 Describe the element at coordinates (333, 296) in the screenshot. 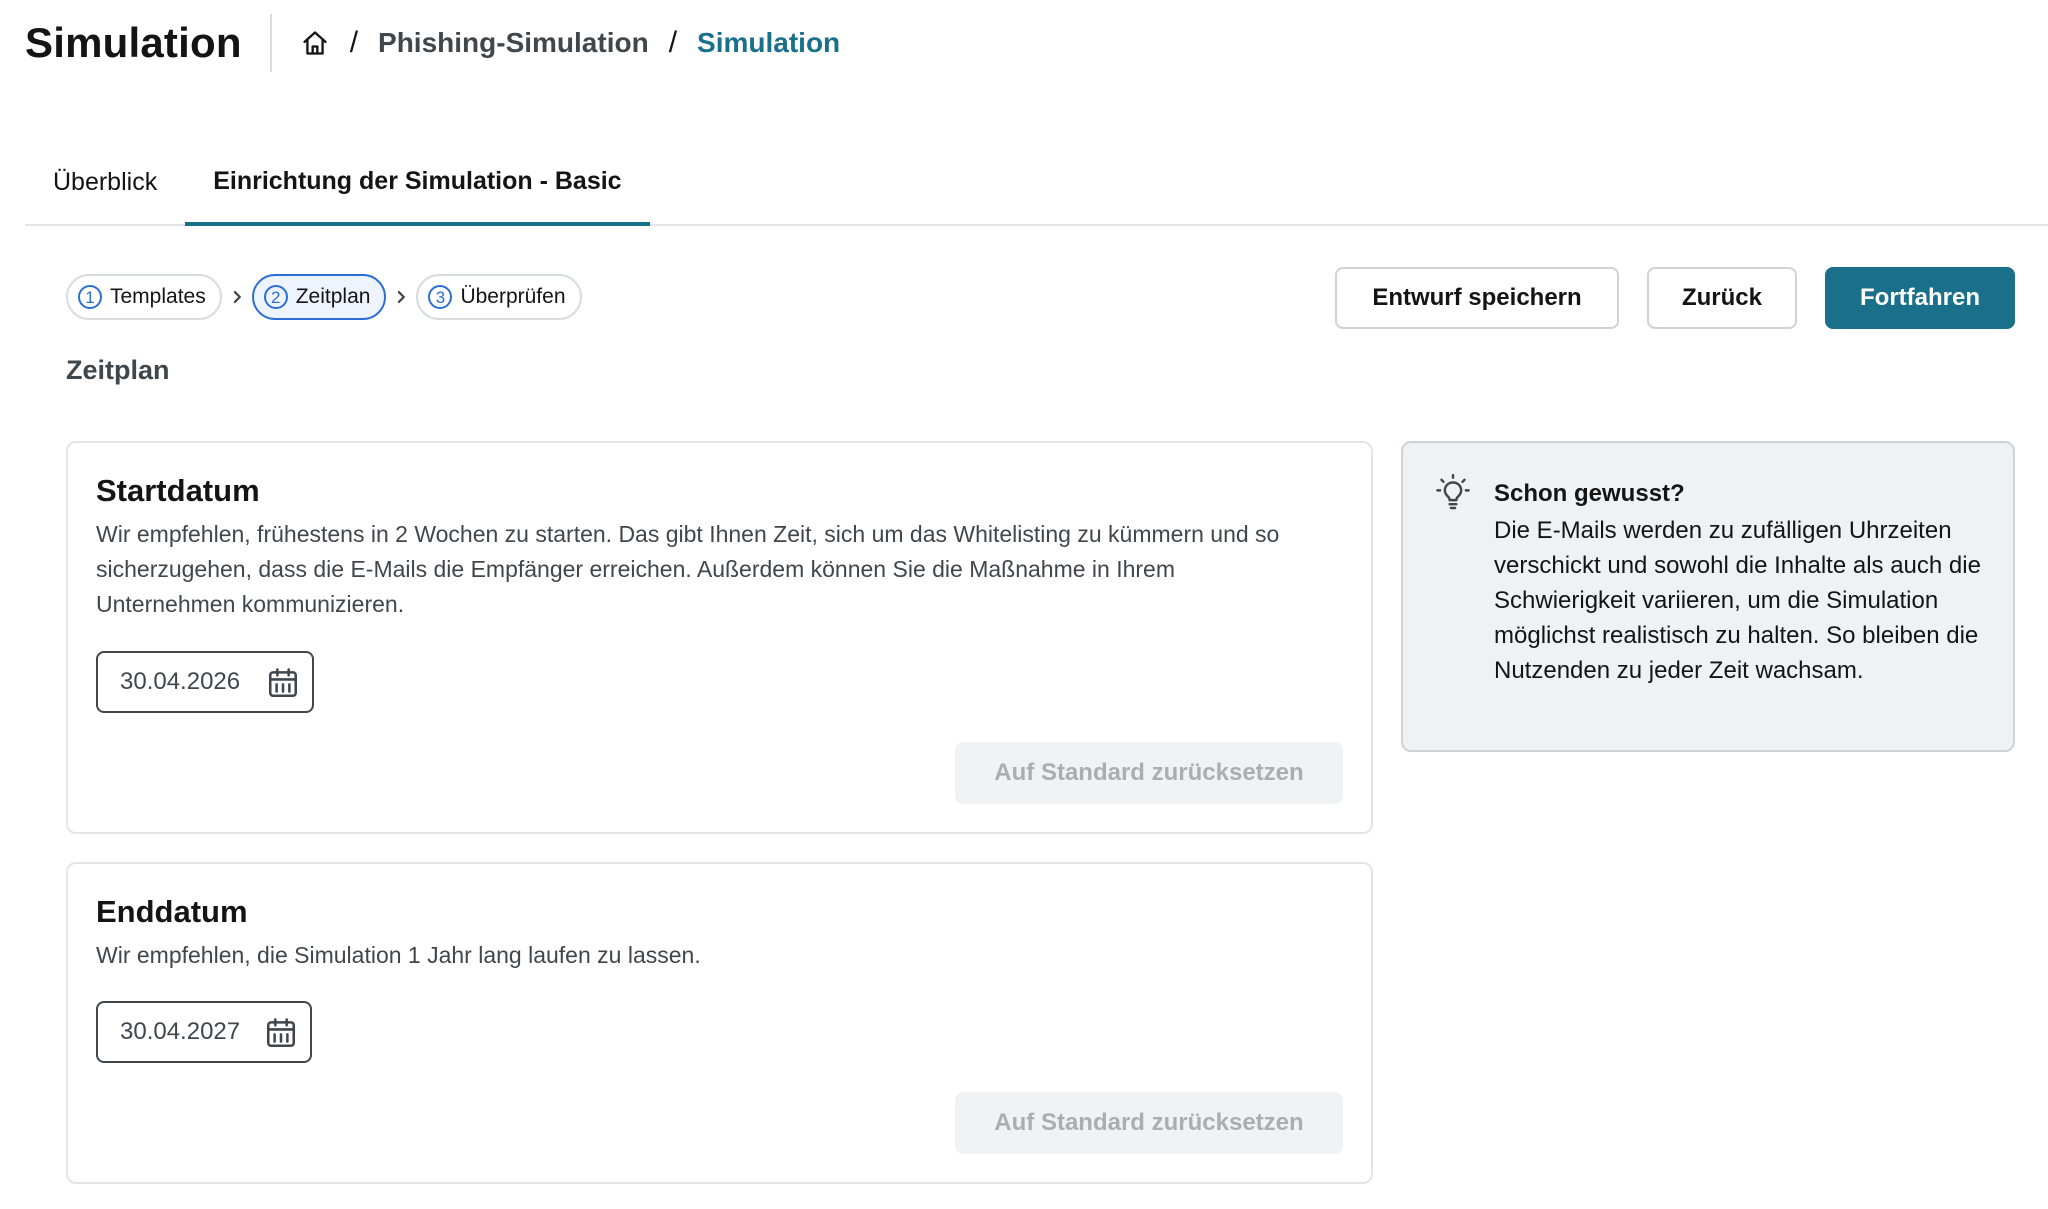

I see `step-label: Zeitplan` at that location.